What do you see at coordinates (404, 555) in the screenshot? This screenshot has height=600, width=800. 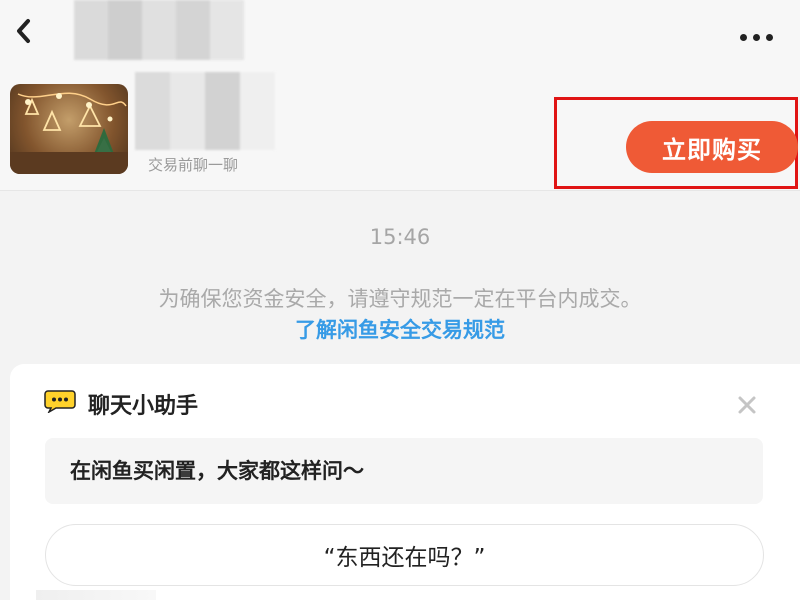 I see `quick-question-item-still-available: “东西还在吗？”` at bounding box center [404, 555].